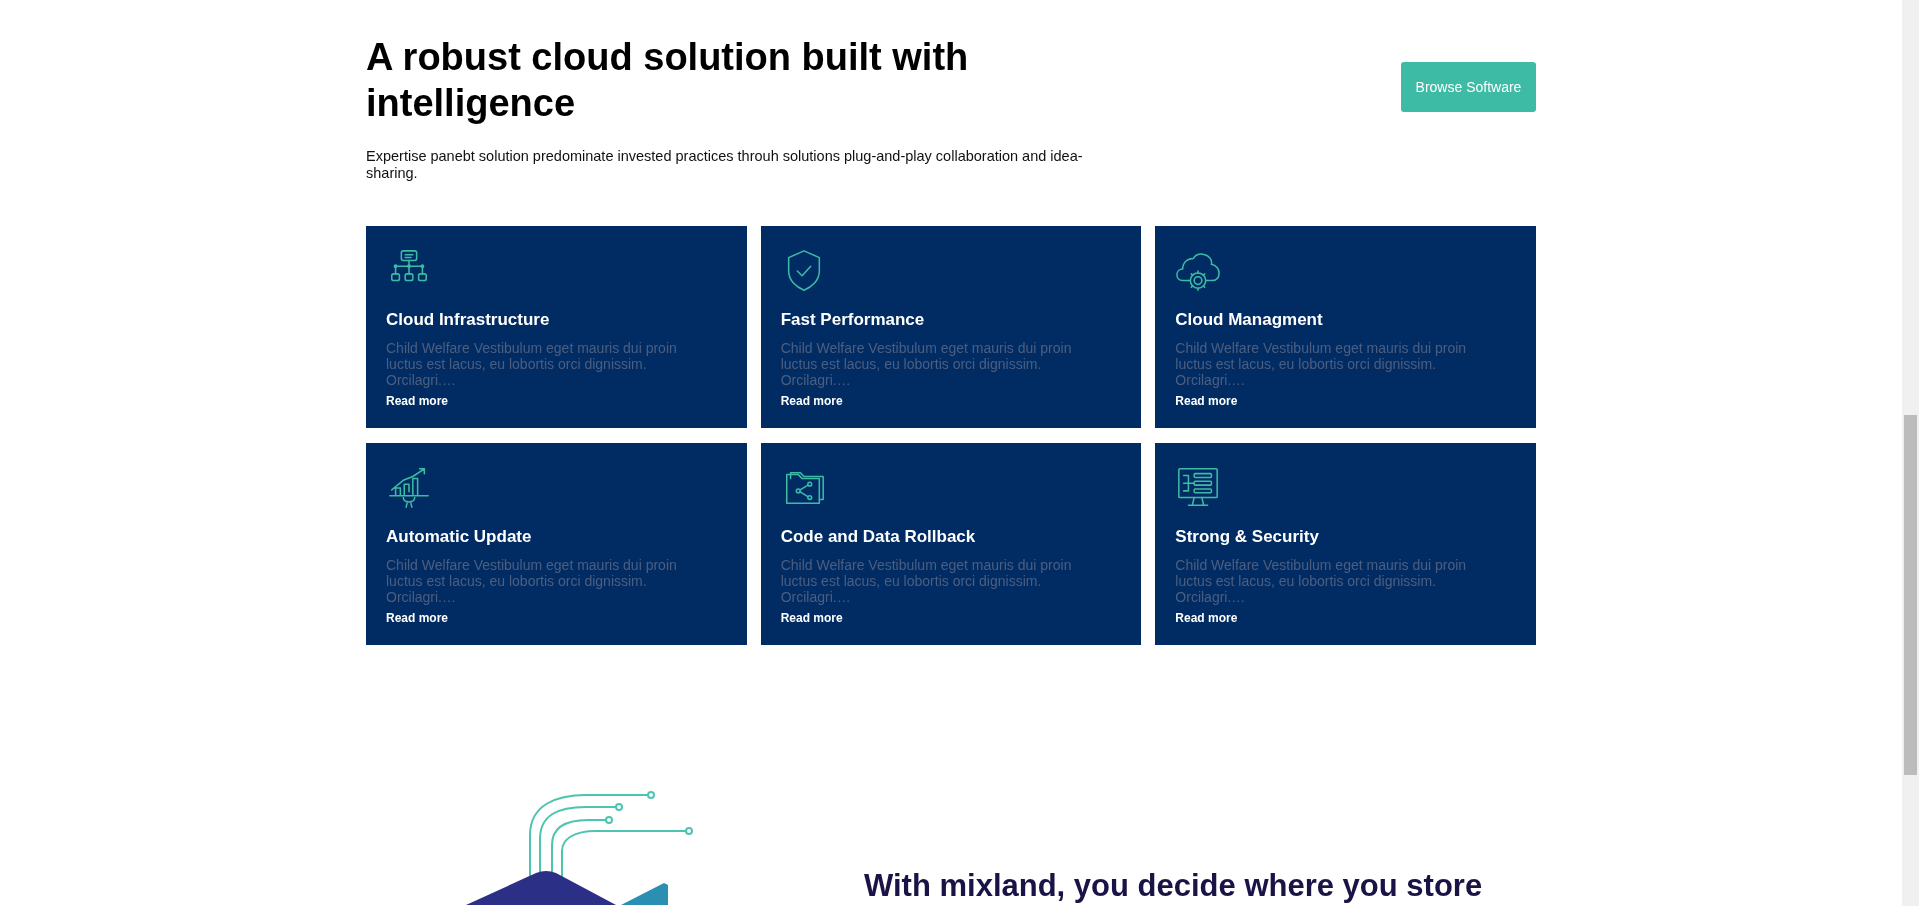 The height and width of the screenshot is (906, 1919). I want to click on card-title: Strong & Security, so click(1247, 537).